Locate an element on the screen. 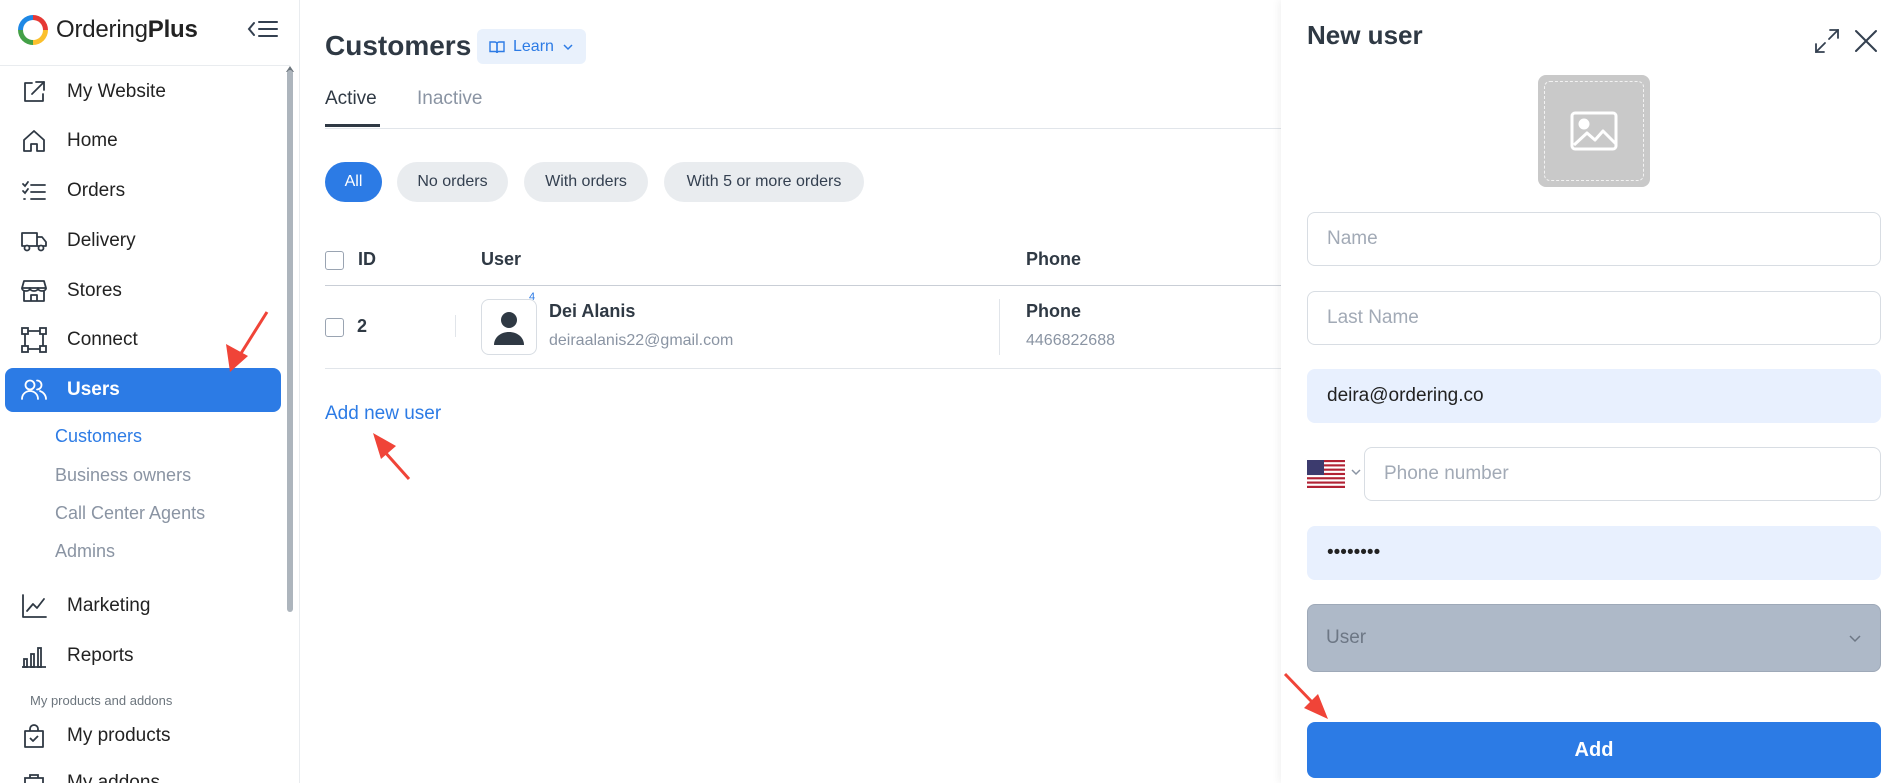  shopping-bag-icon is located at coordinates (34, 736).